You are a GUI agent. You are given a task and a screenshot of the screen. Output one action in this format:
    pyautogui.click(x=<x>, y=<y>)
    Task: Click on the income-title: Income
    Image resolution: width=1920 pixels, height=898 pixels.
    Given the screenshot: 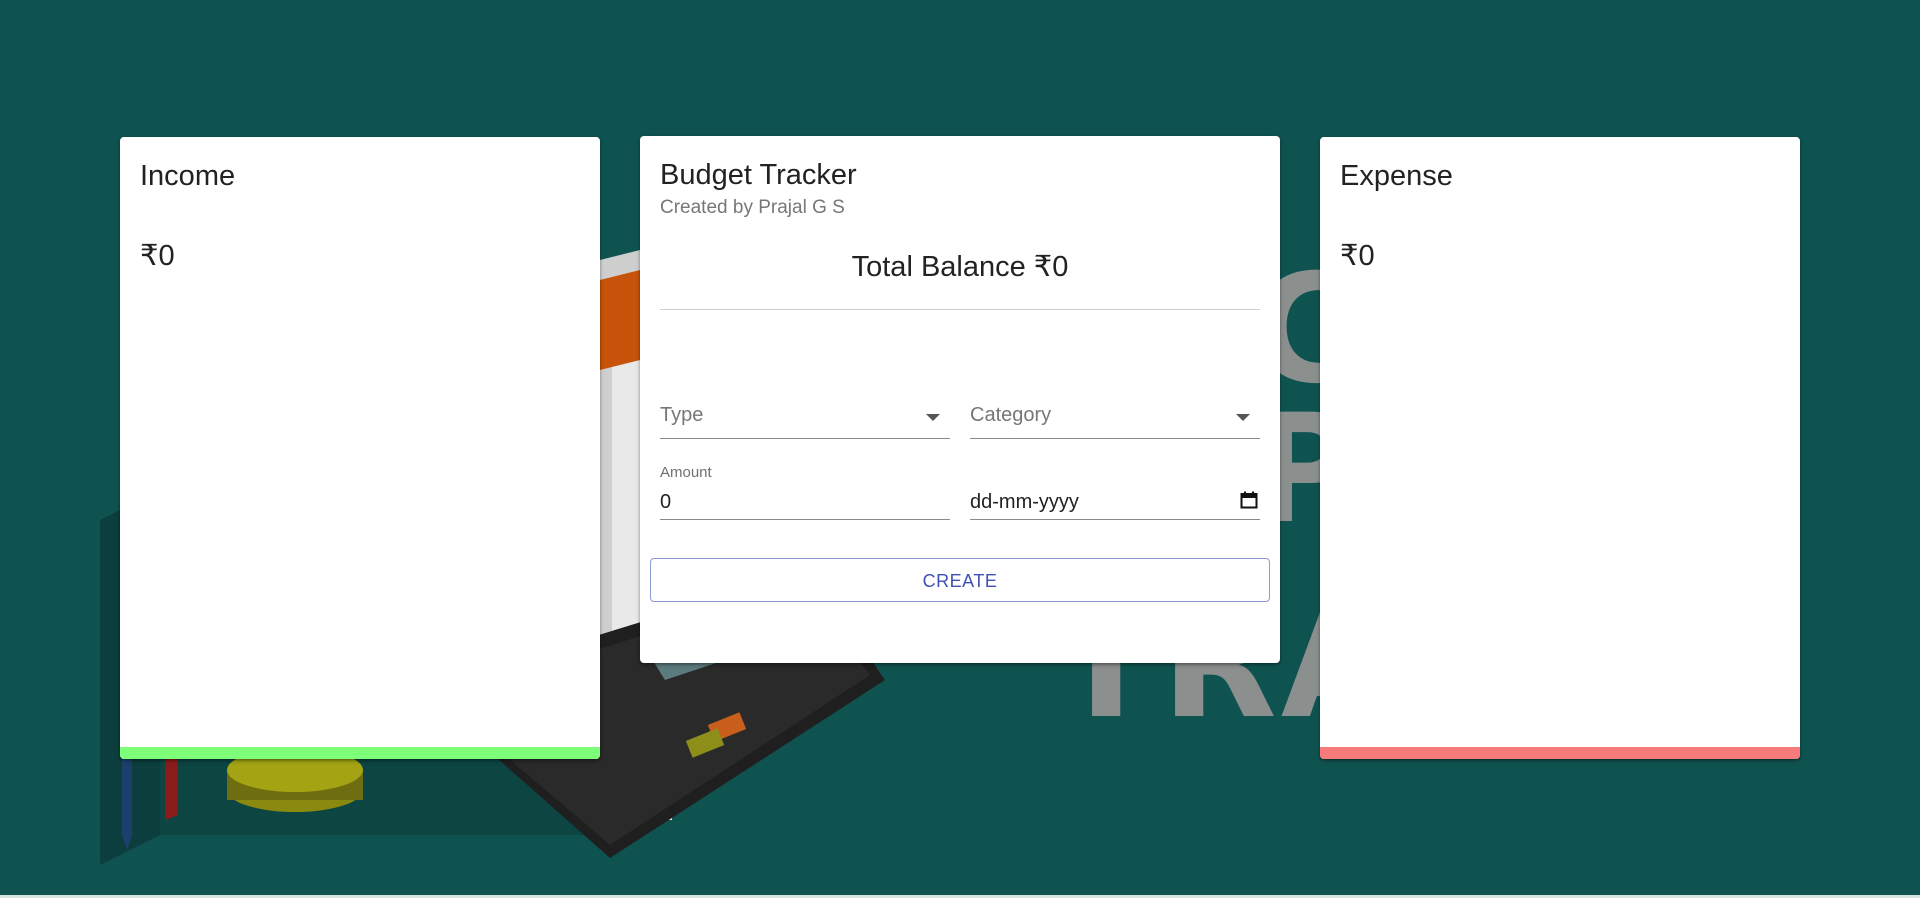 What is the action you would take?
    pyautogui.click(x=188, y=176)
    